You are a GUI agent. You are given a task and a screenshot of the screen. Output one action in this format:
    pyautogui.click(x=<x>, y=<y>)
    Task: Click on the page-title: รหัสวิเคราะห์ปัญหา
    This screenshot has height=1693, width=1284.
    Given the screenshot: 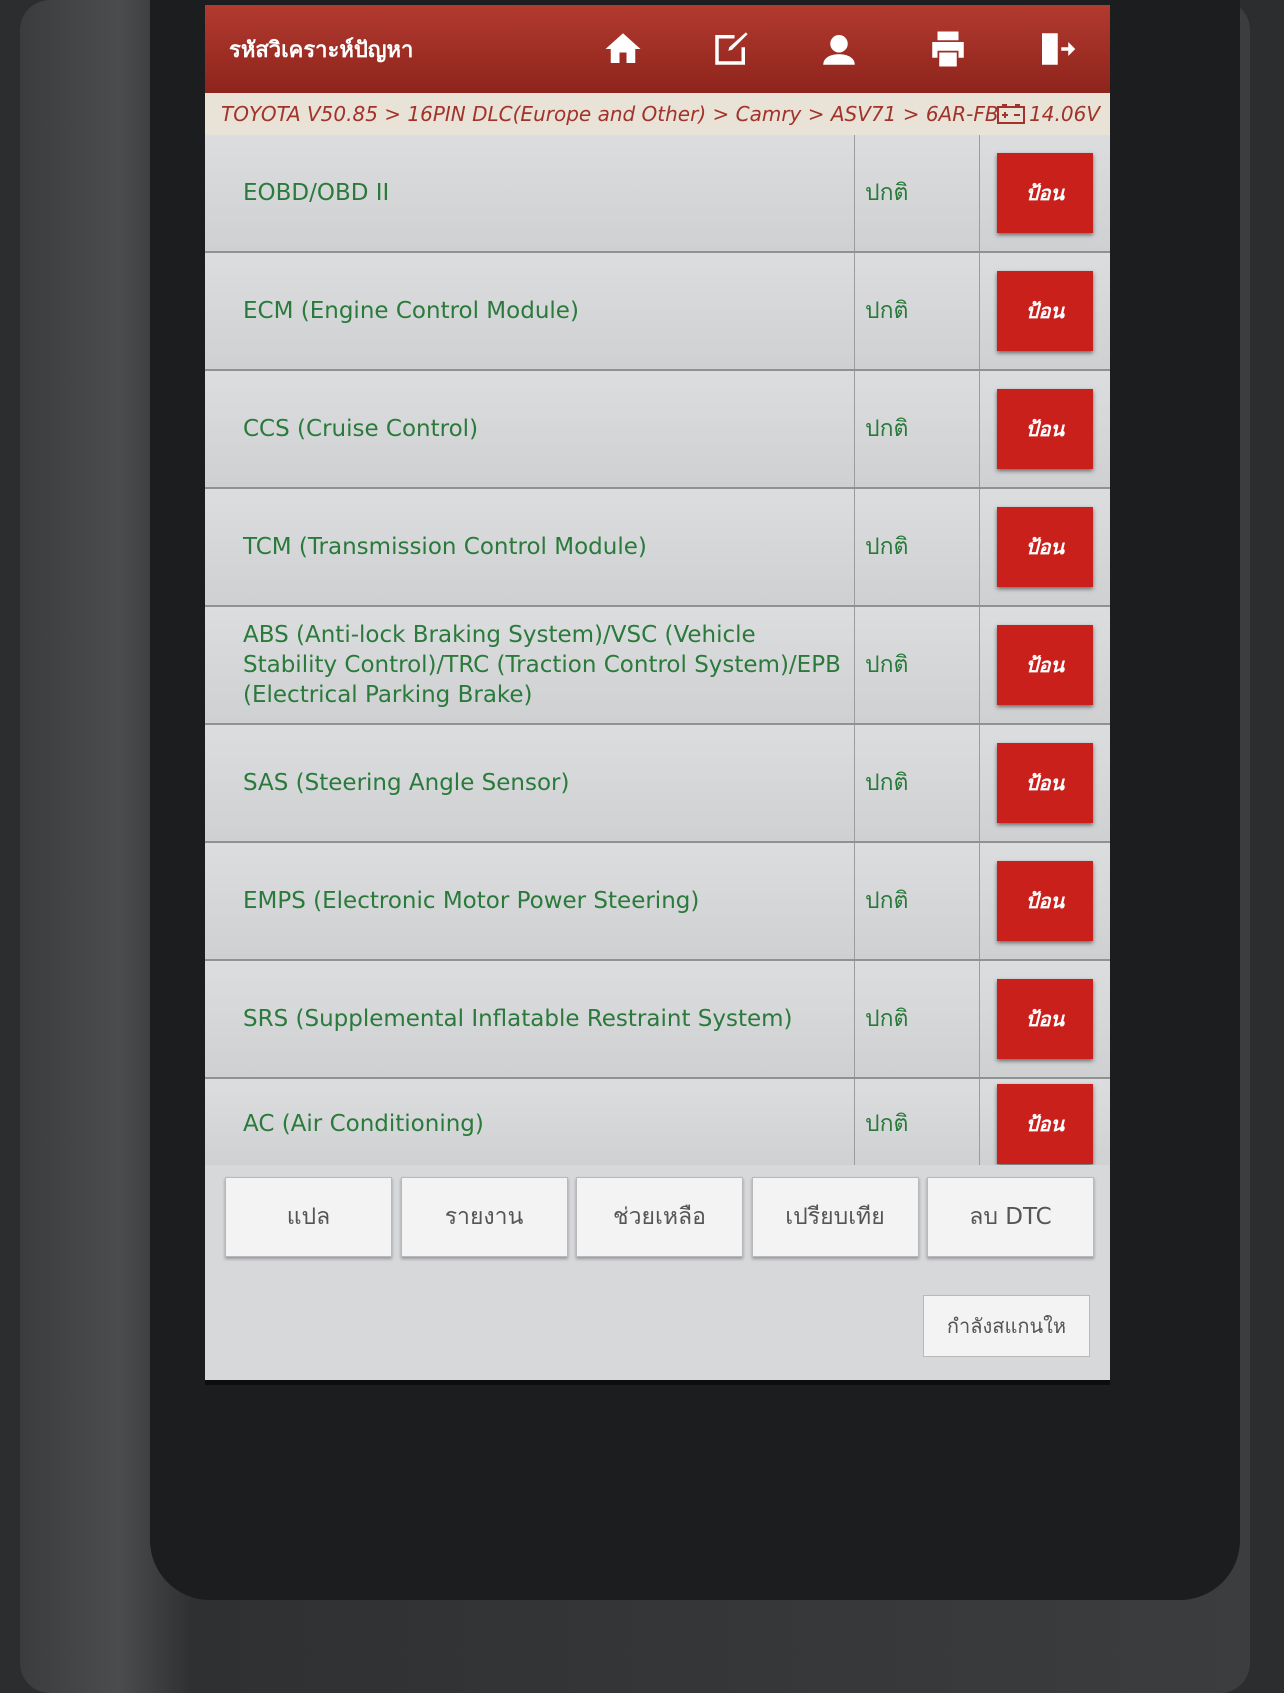 What is the action you would take?
    pyautogui.click(x=321, y=50)
    